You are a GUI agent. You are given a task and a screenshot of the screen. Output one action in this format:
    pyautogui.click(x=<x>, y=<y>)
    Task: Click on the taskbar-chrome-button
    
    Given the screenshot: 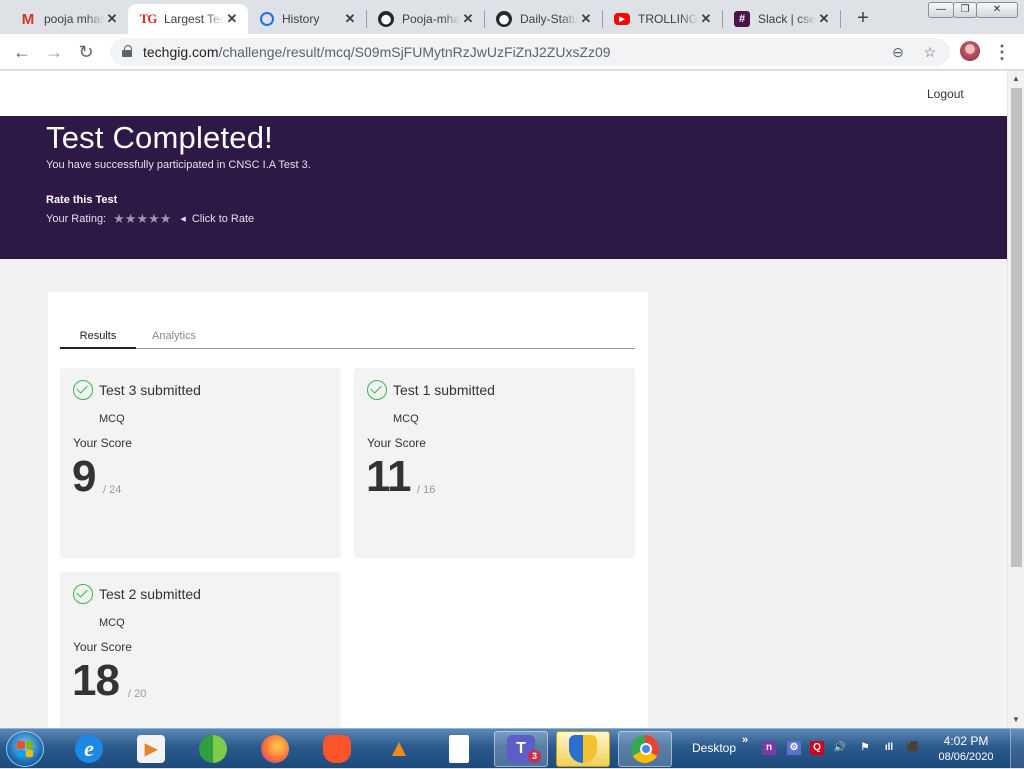 What is the action you would take?
    pyautogui.click(x=645, y=749)
    